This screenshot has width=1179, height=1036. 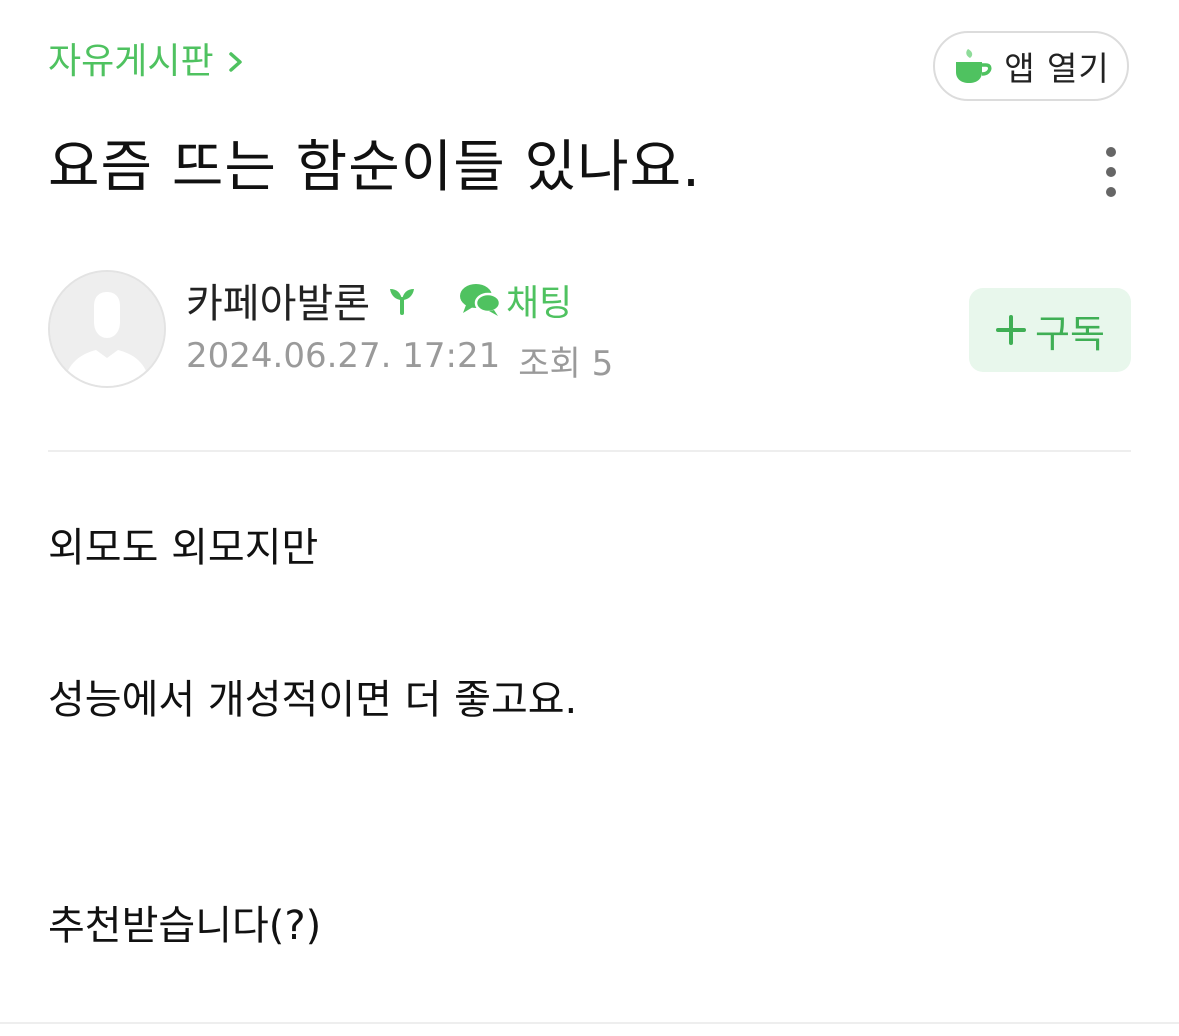 I want to click on more-vertical-icon, so click(x=1111, y=172).